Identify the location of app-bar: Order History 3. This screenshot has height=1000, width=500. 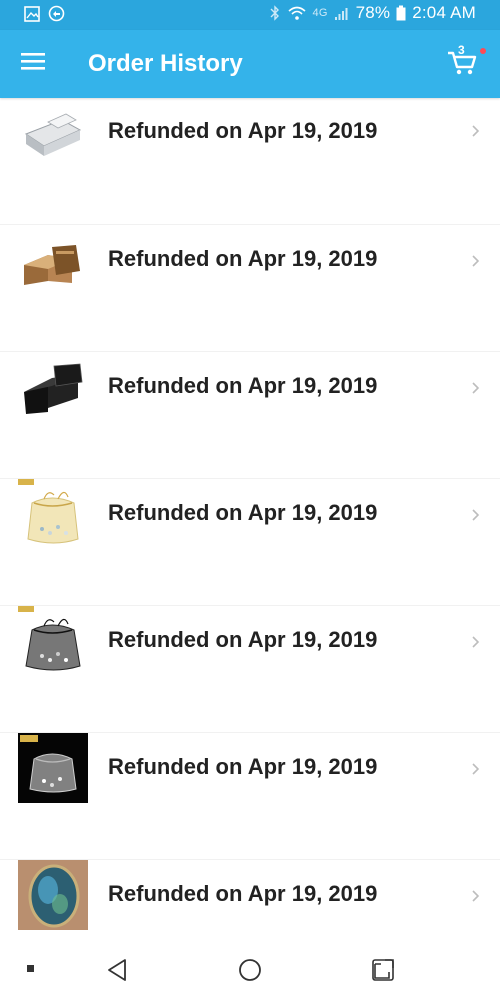
(250, 64).